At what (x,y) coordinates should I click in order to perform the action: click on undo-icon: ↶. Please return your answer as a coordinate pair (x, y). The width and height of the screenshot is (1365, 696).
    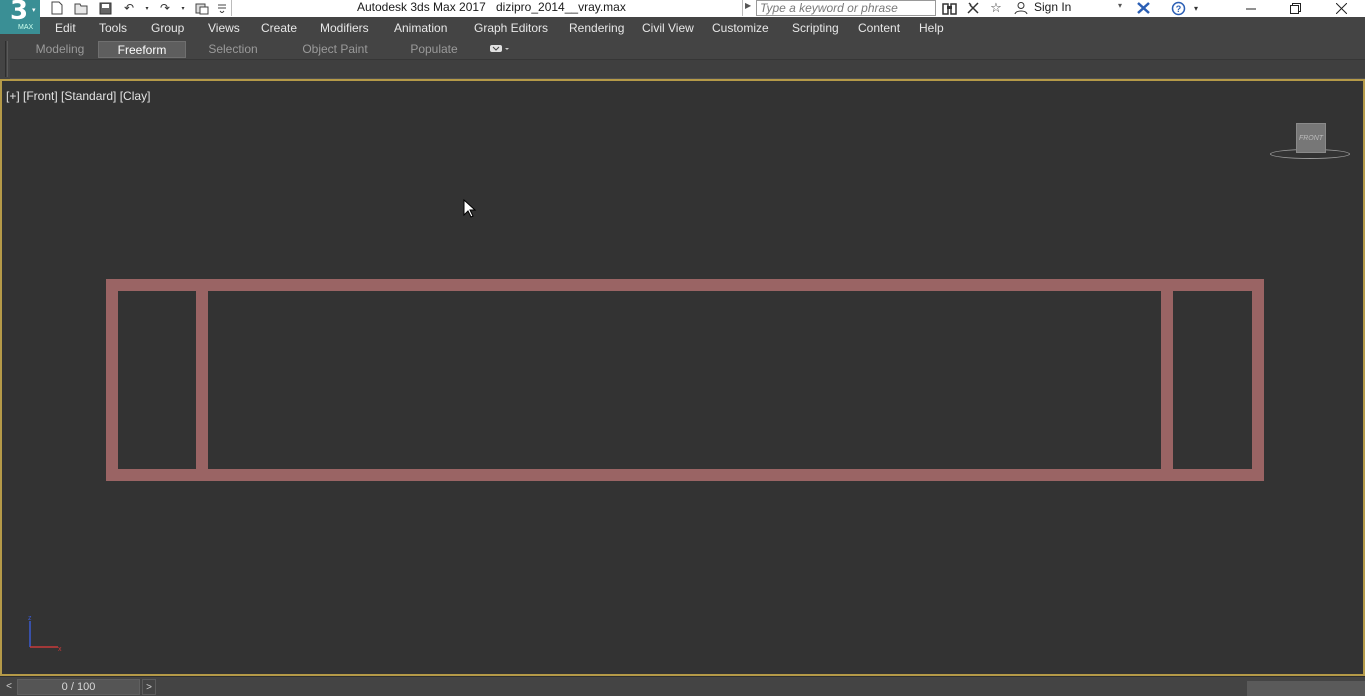
    Looking at the image, I should click on (129, 8).